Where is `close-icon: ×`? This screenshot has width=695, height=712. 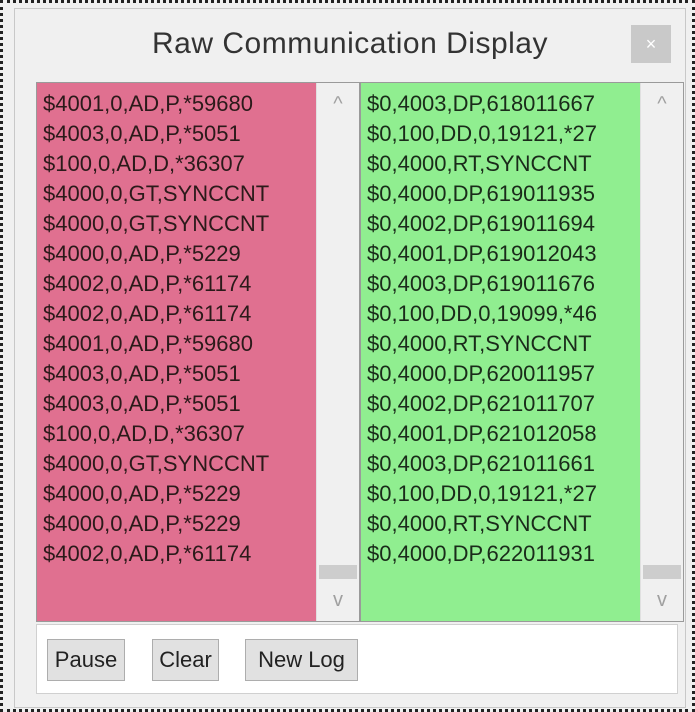 close-icon: × is located at coordinates (651, 44).